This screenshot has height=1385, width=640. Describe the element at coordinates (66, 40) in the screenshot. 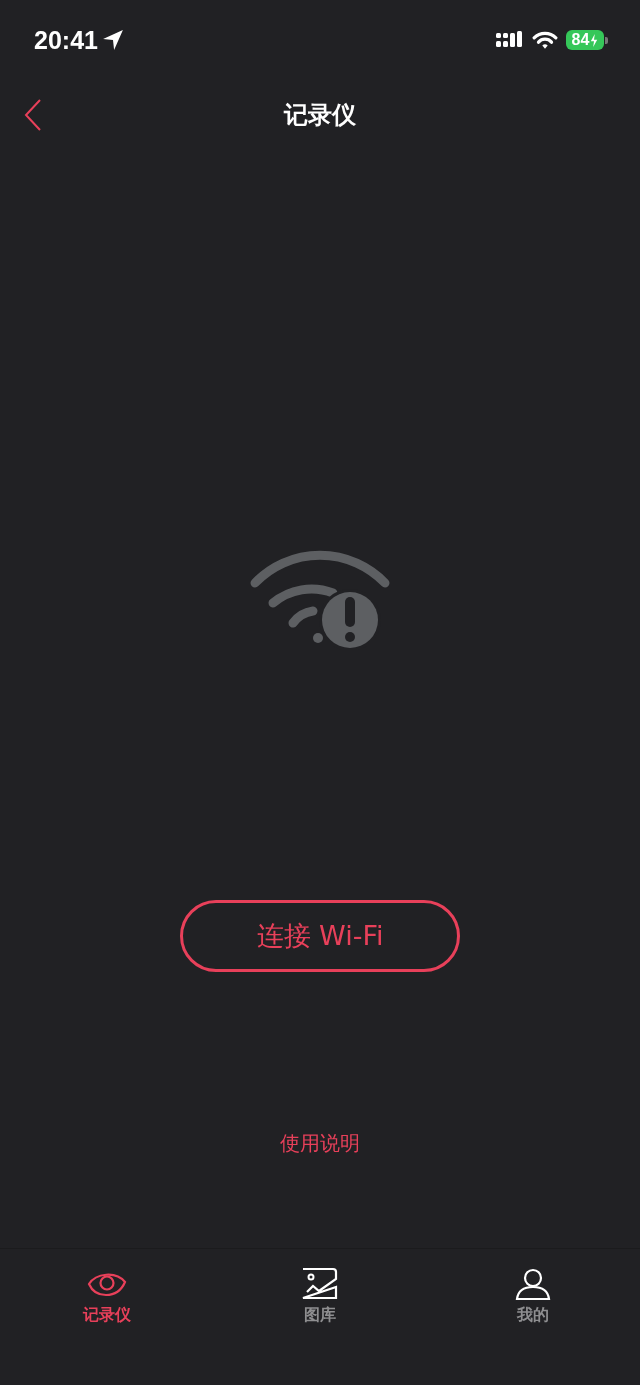

I see `status-time: 20:41` at that location.